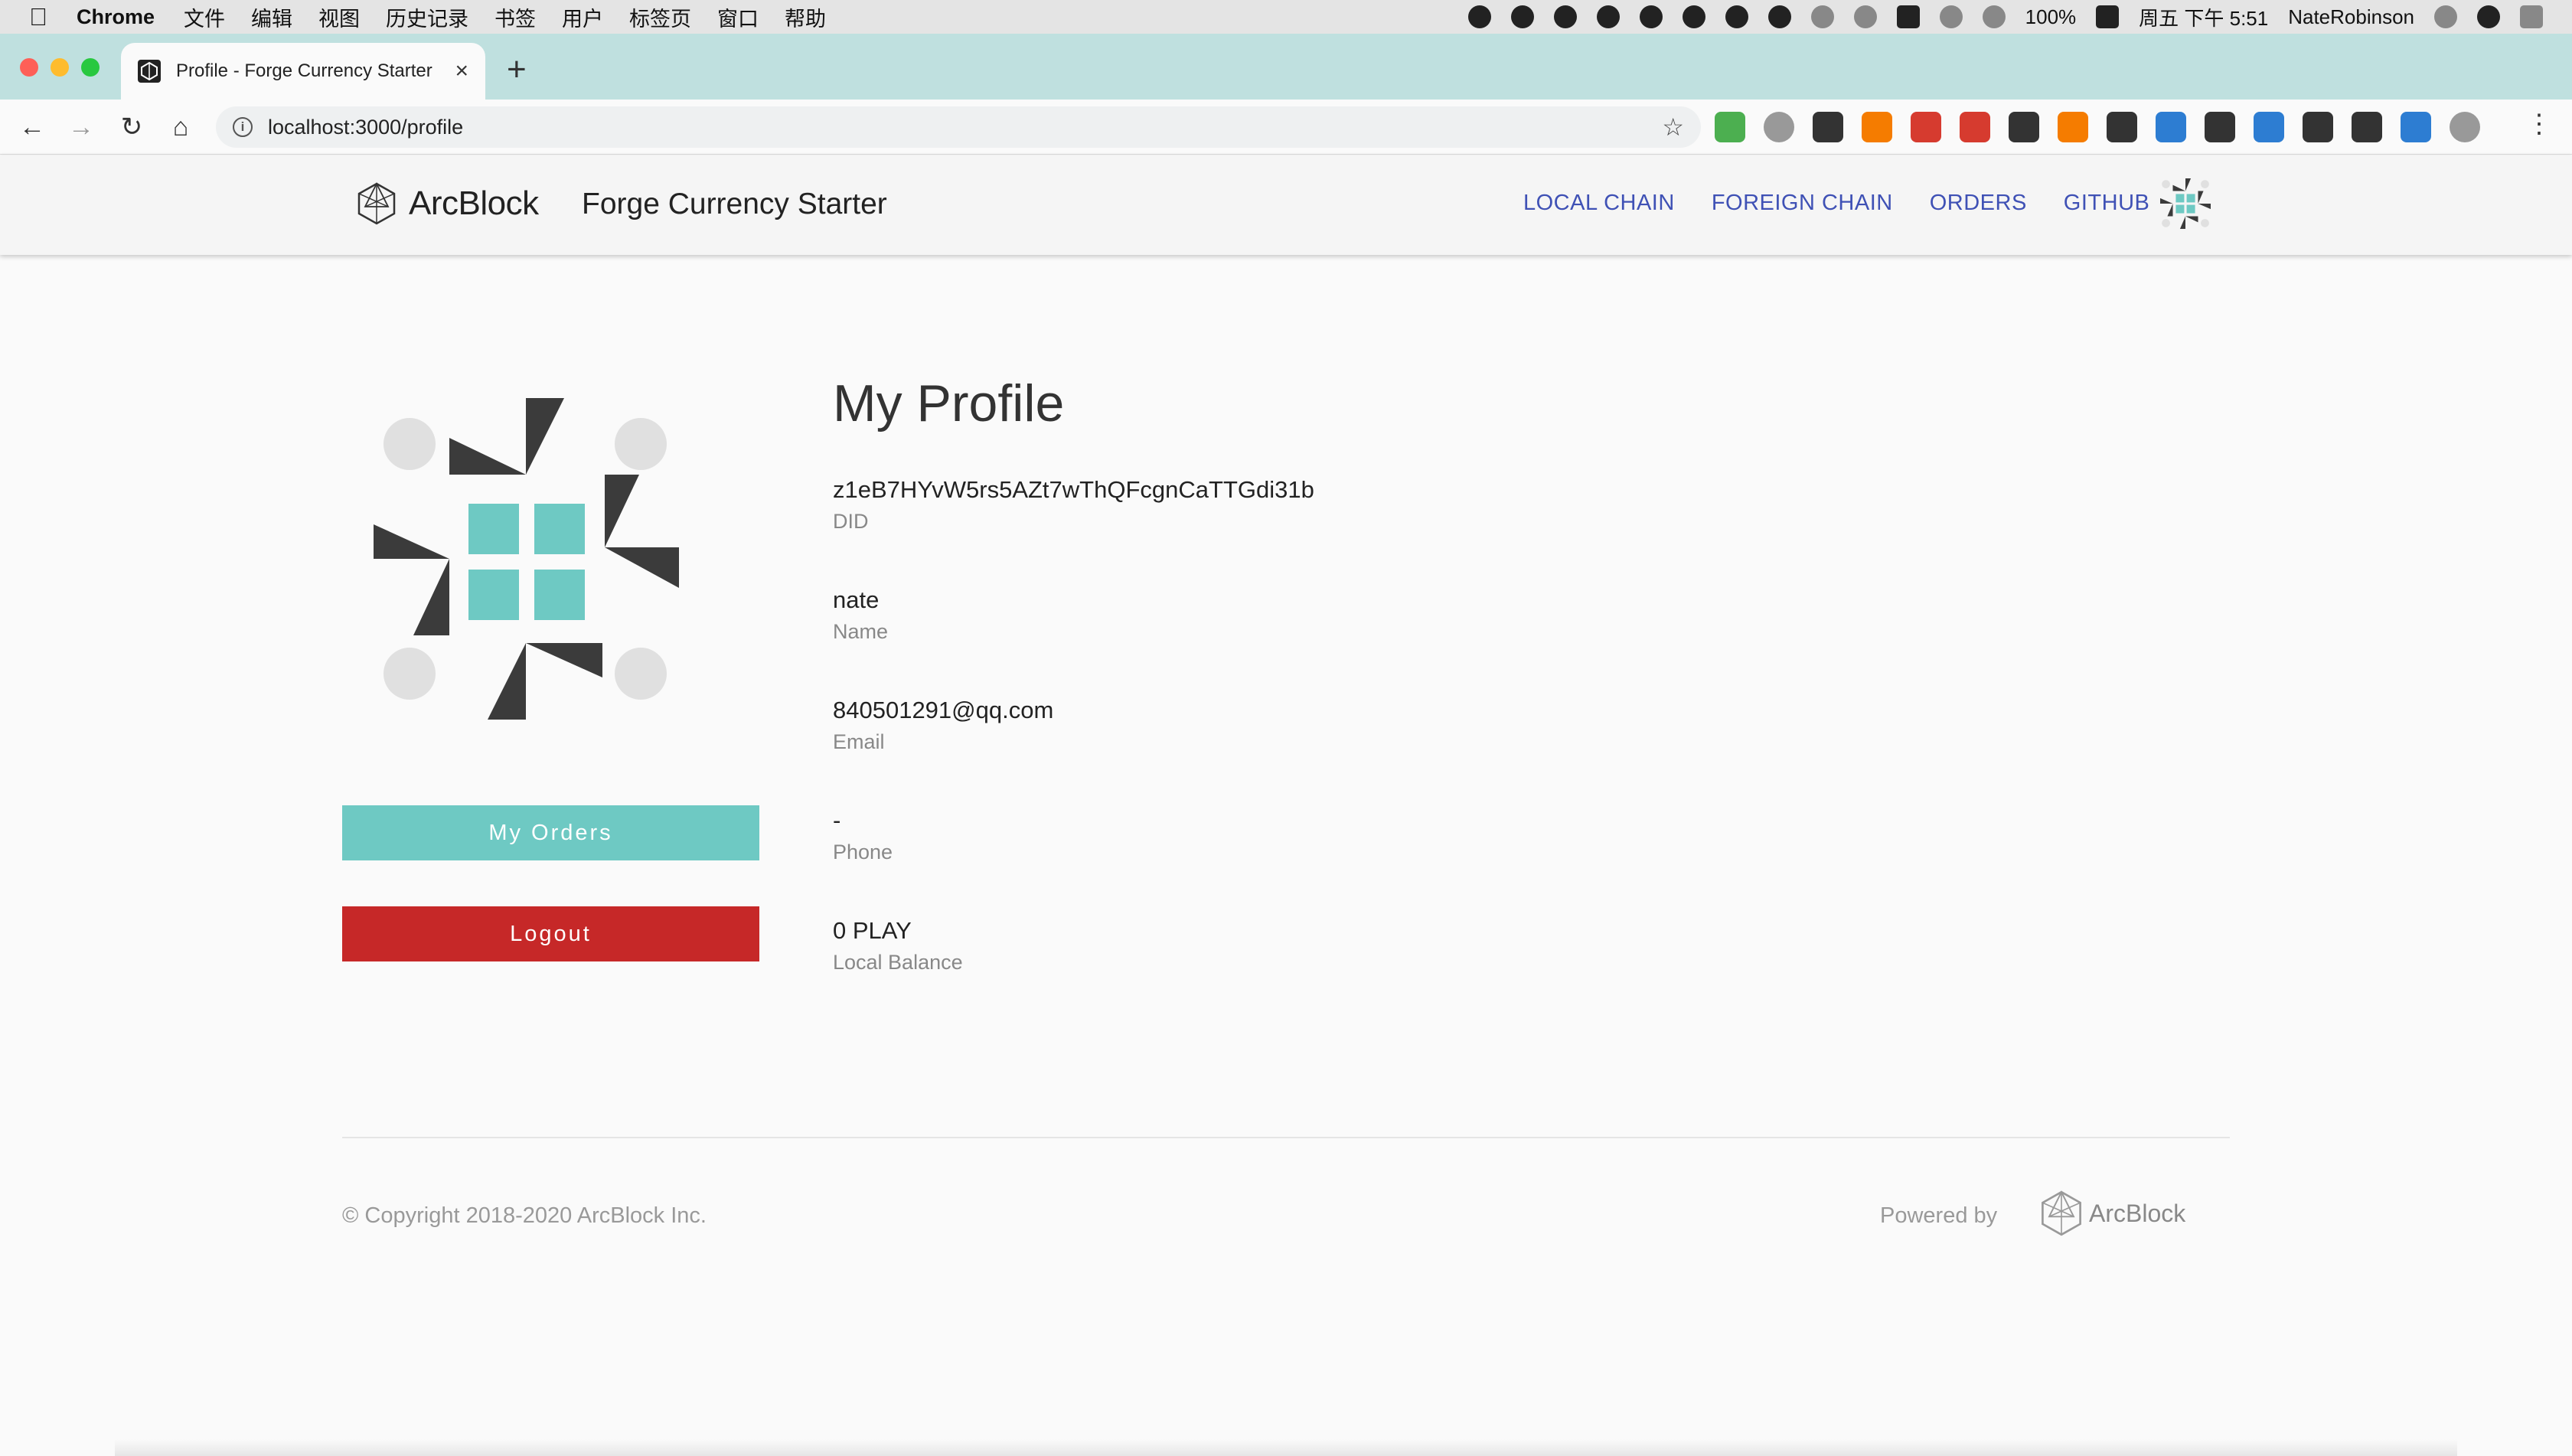  I want to click on menu-bookmarks: 书签, so click(515, 17).